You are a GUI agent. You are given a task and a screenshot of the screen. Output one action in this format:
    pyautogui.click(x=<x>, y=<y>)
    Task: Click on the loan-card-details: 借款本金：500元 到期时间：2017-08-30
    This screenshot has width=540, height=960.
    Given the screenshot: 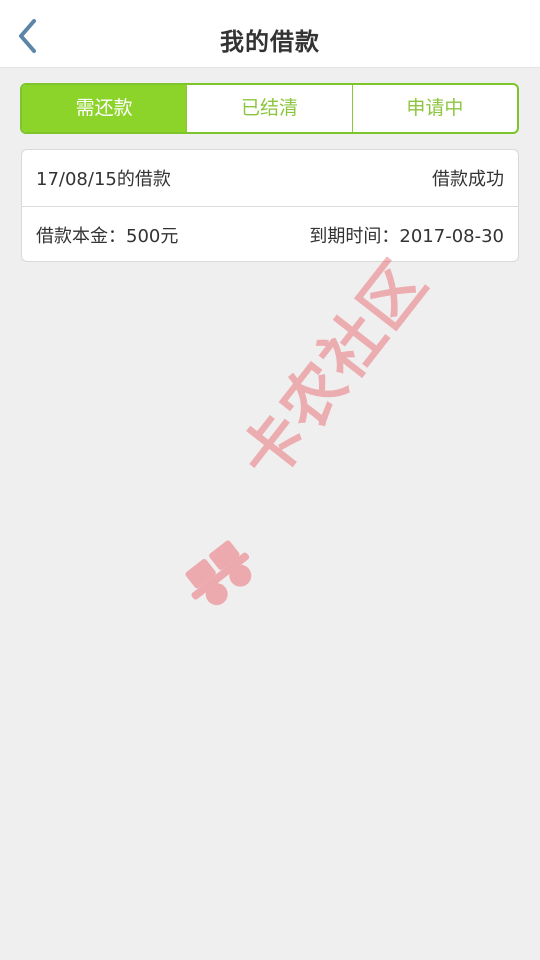 What is the action you would take?
    pyautogui.click(x=270, y=234)
    